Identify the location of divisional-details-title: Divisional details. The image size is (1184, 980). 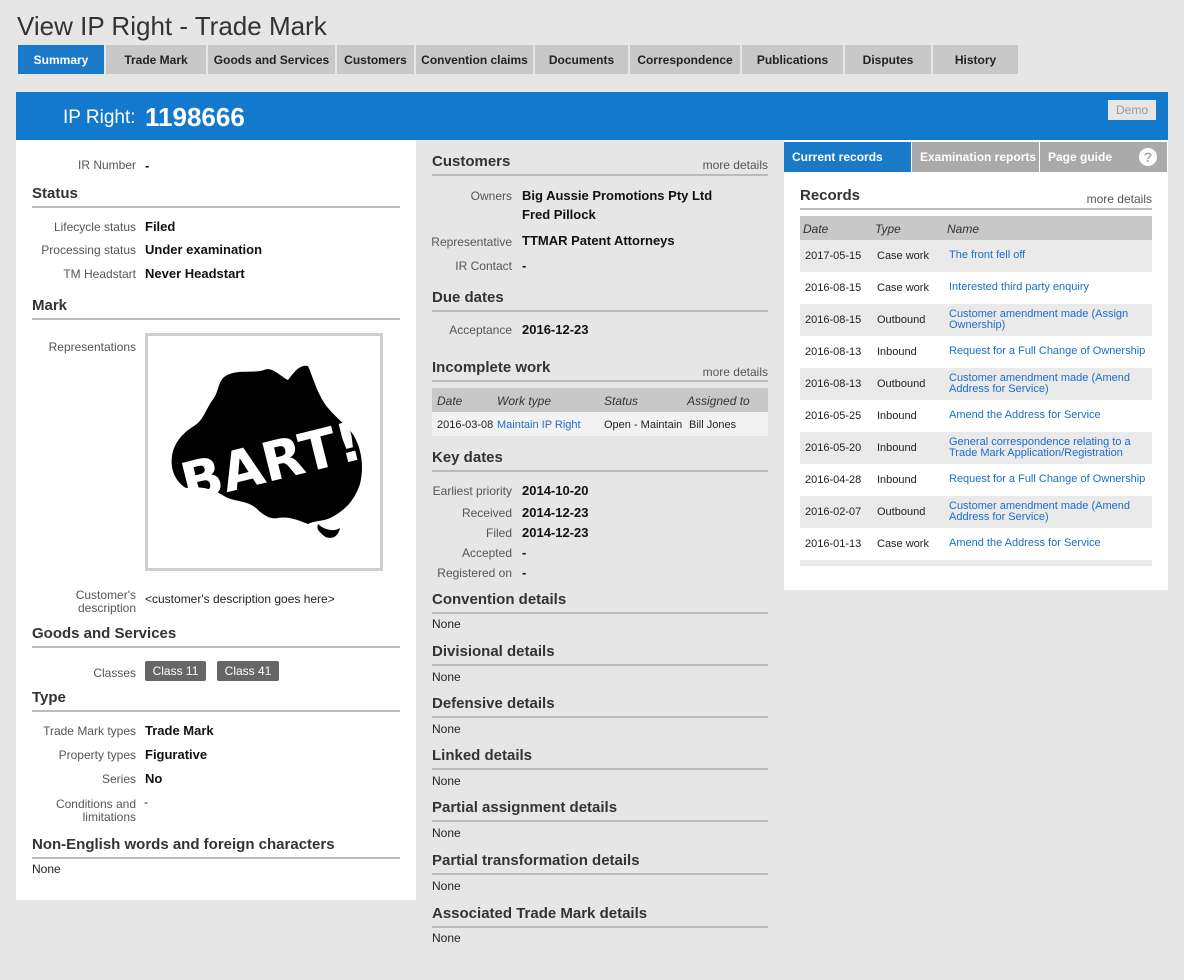
(600, 654).